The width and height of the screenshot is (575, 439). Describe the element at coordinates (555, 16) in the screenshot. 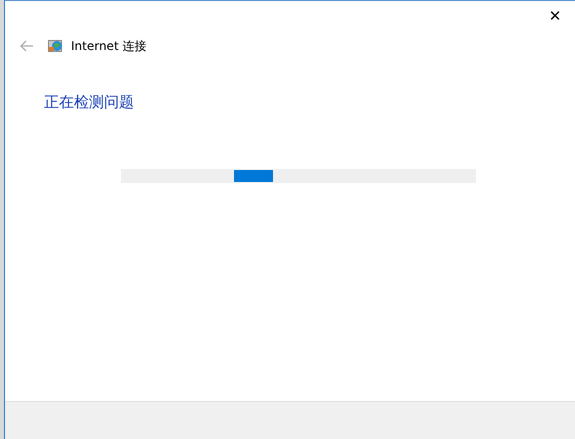

I see `close-button: ✕` at that location.